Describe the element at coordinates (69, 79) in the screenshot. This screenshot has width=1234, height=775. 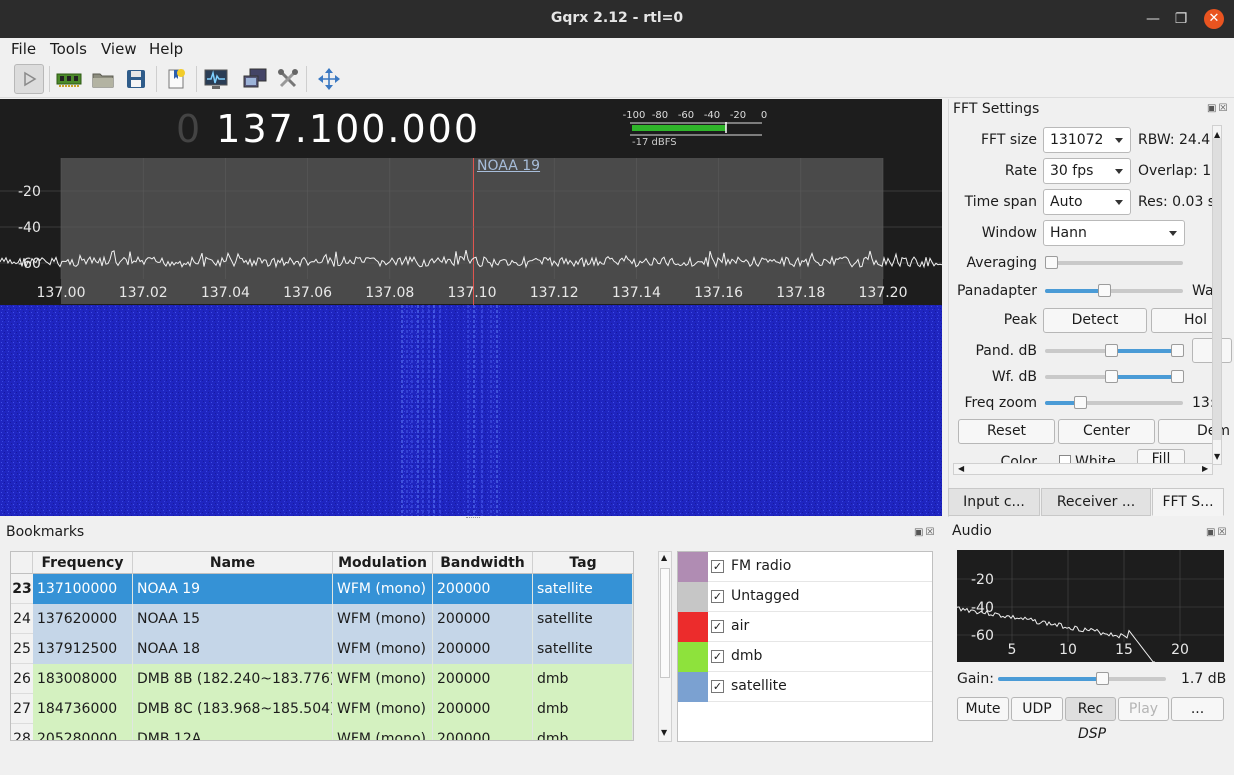
I see `hardware-icon` at that location.